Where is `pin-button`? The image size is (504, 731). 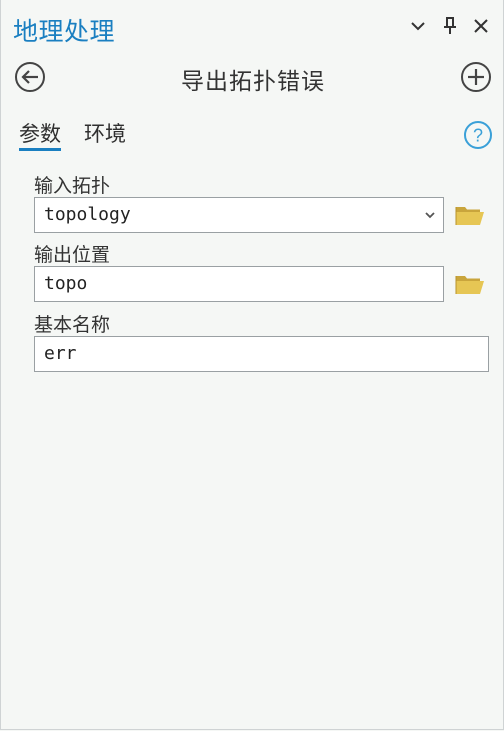
pin-button is located at coordinates (450, 26).